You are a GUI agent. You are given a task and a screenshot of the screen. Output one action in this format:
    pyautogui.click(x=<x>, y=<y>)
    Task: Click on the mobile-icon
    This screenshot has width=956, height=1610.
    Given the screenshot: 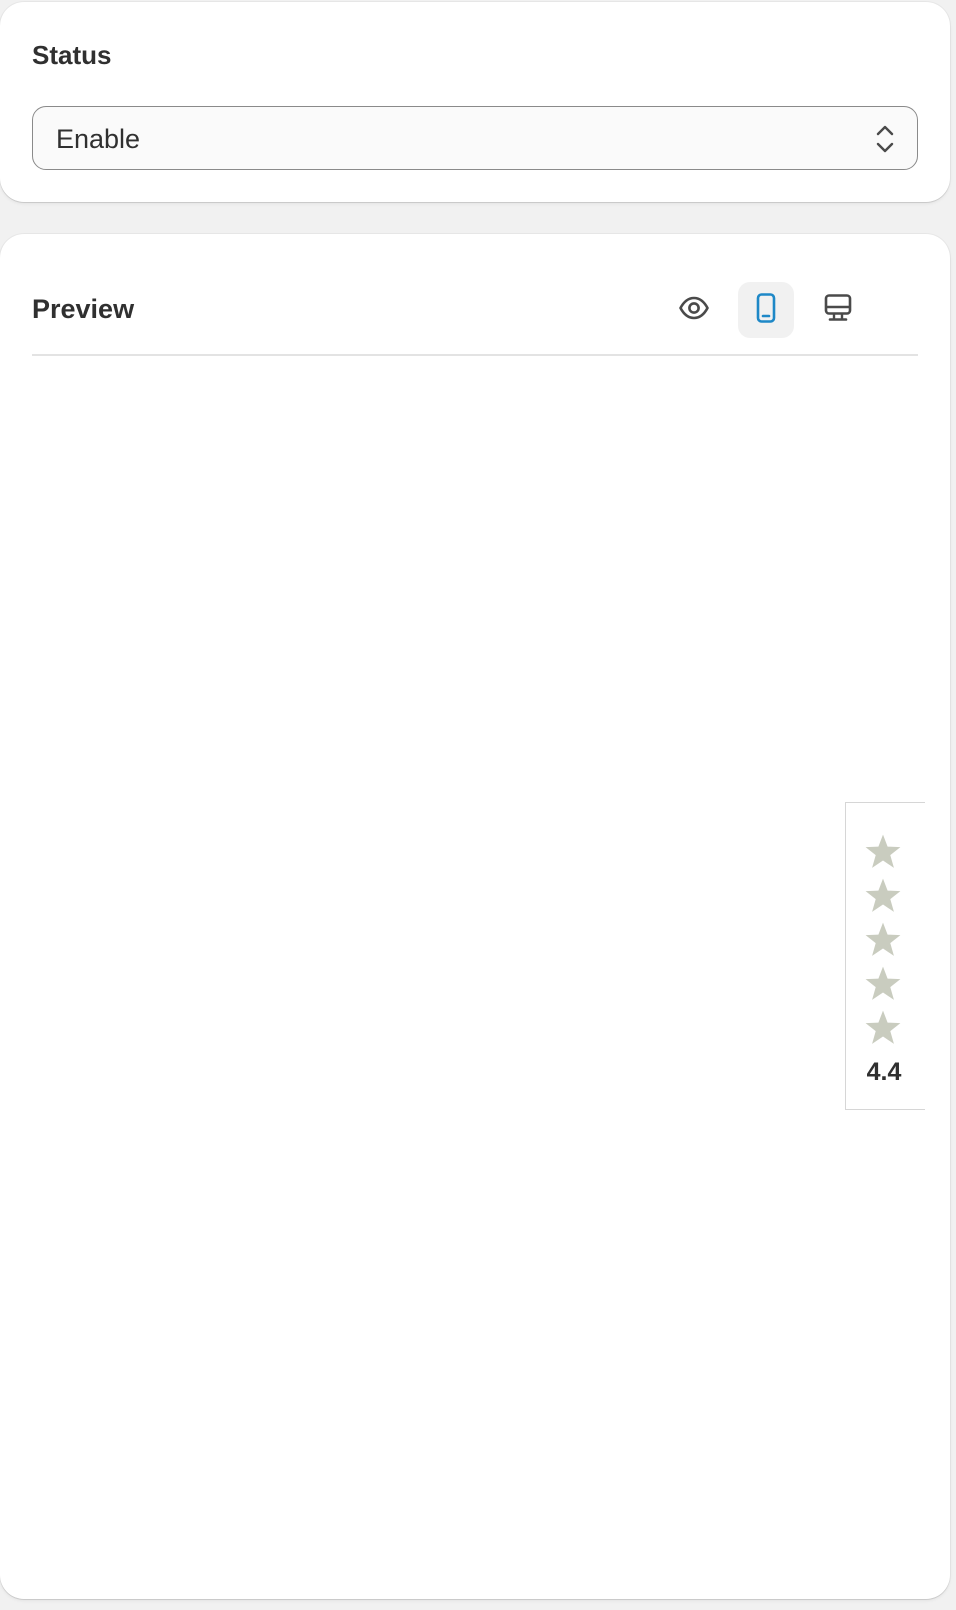 What is the action you would take?
    pyautogui.click(x=766, y=310)
    